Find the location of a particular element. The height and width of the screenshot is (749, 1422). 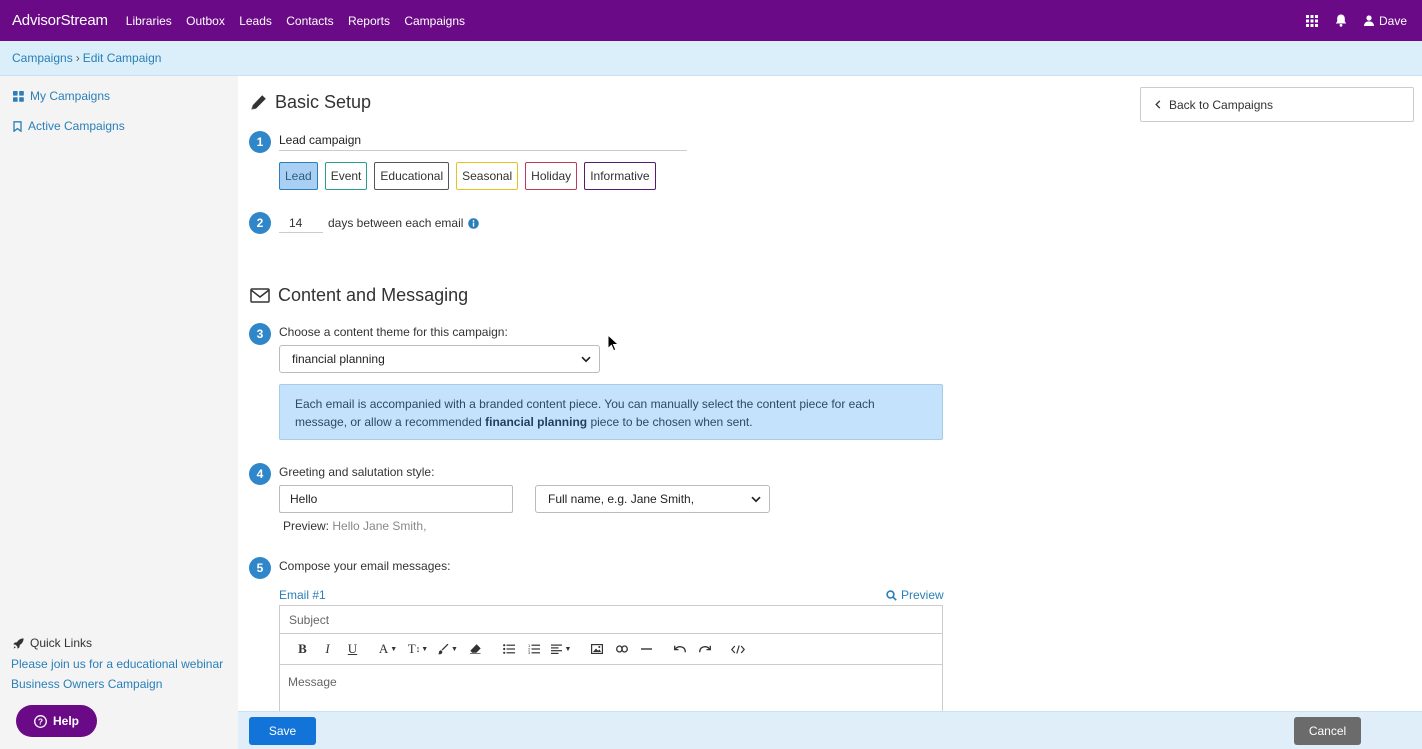

salutation-select-value: Full name, e.g. Jane Smith, is located at coordinates (621, 499).